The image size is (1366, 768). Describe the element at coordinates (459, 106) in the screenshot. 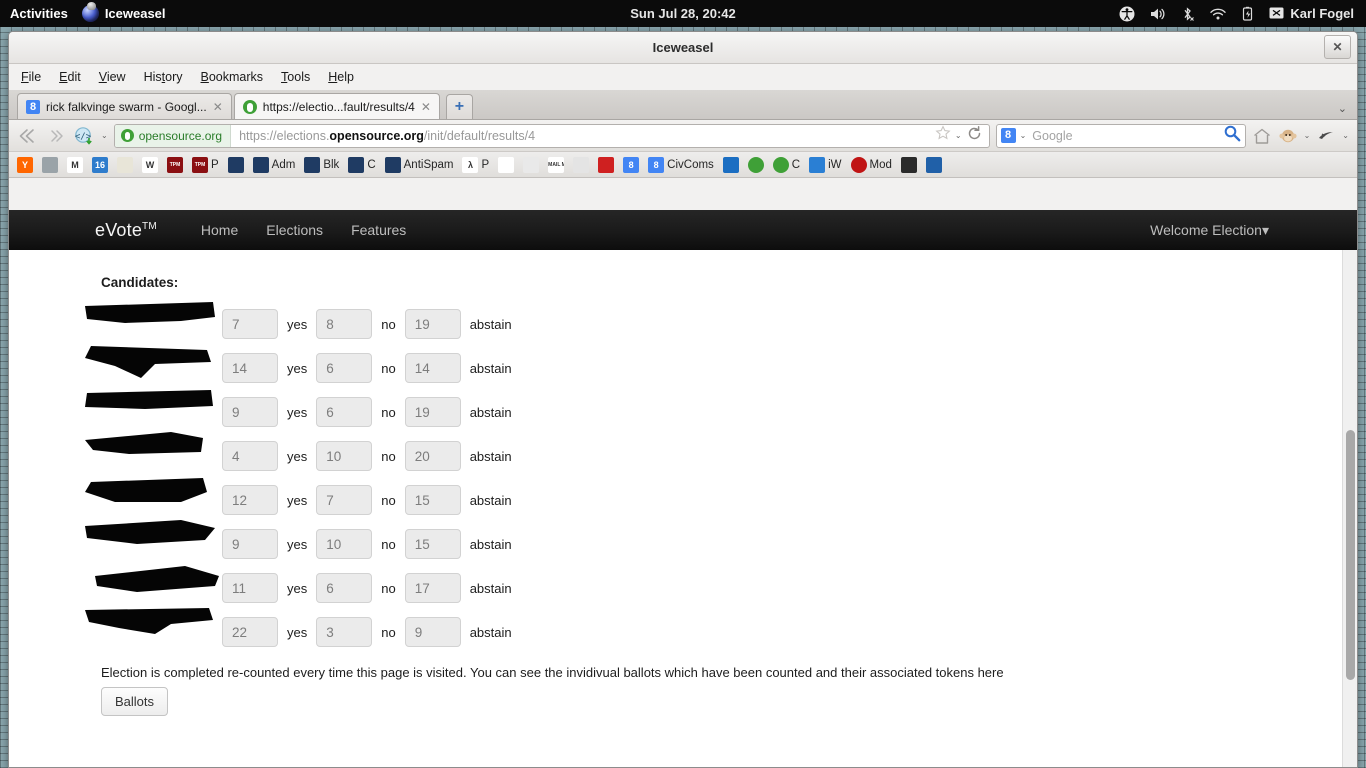

I see `new-tab-button: +` at that location.